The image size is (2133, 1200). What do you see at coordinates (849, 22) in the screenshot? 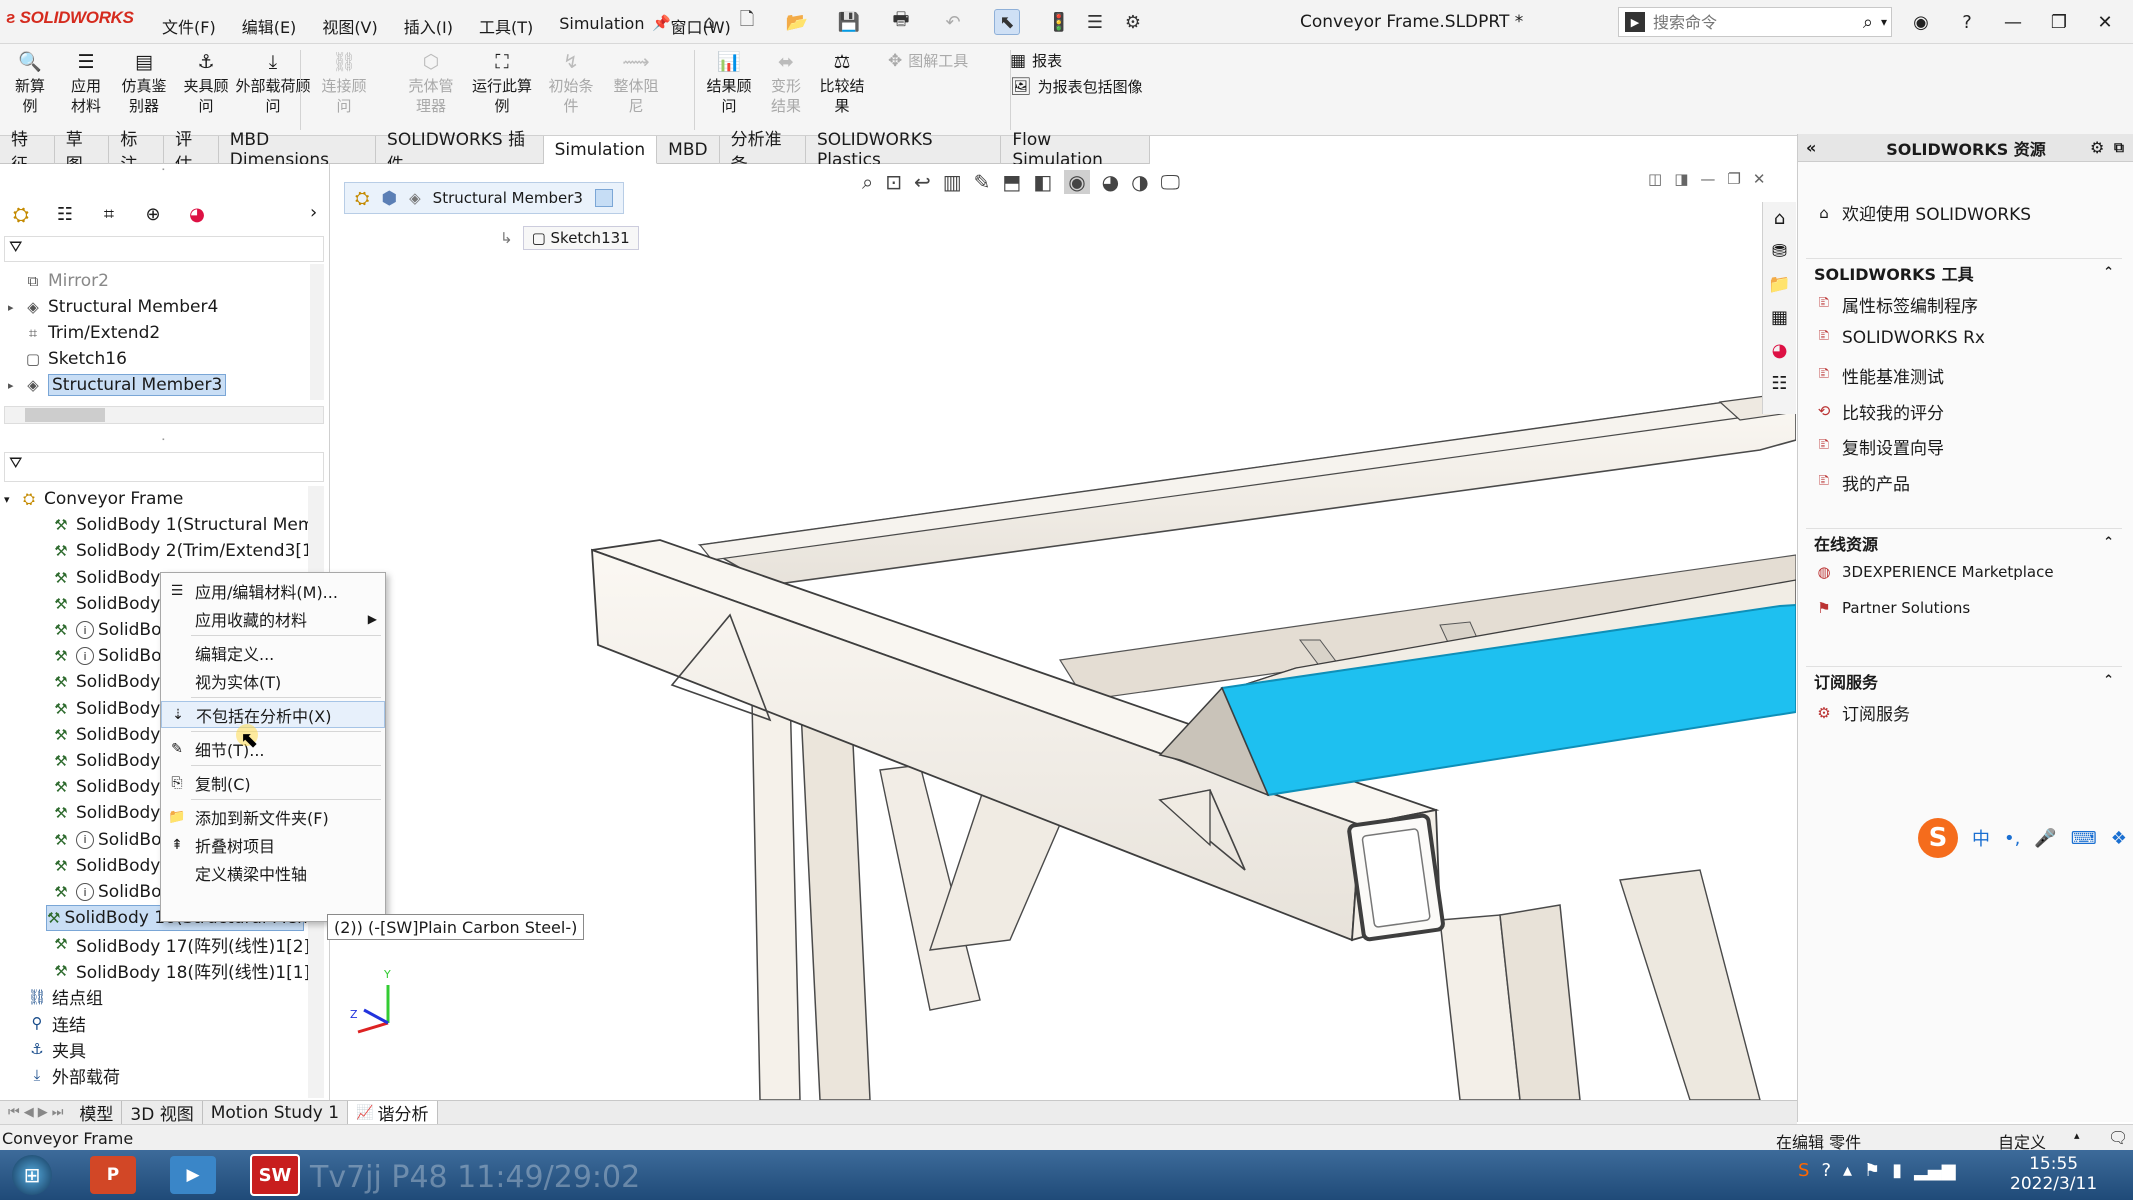
I see `save-icon: 💾` at bounding box center [849, 22].